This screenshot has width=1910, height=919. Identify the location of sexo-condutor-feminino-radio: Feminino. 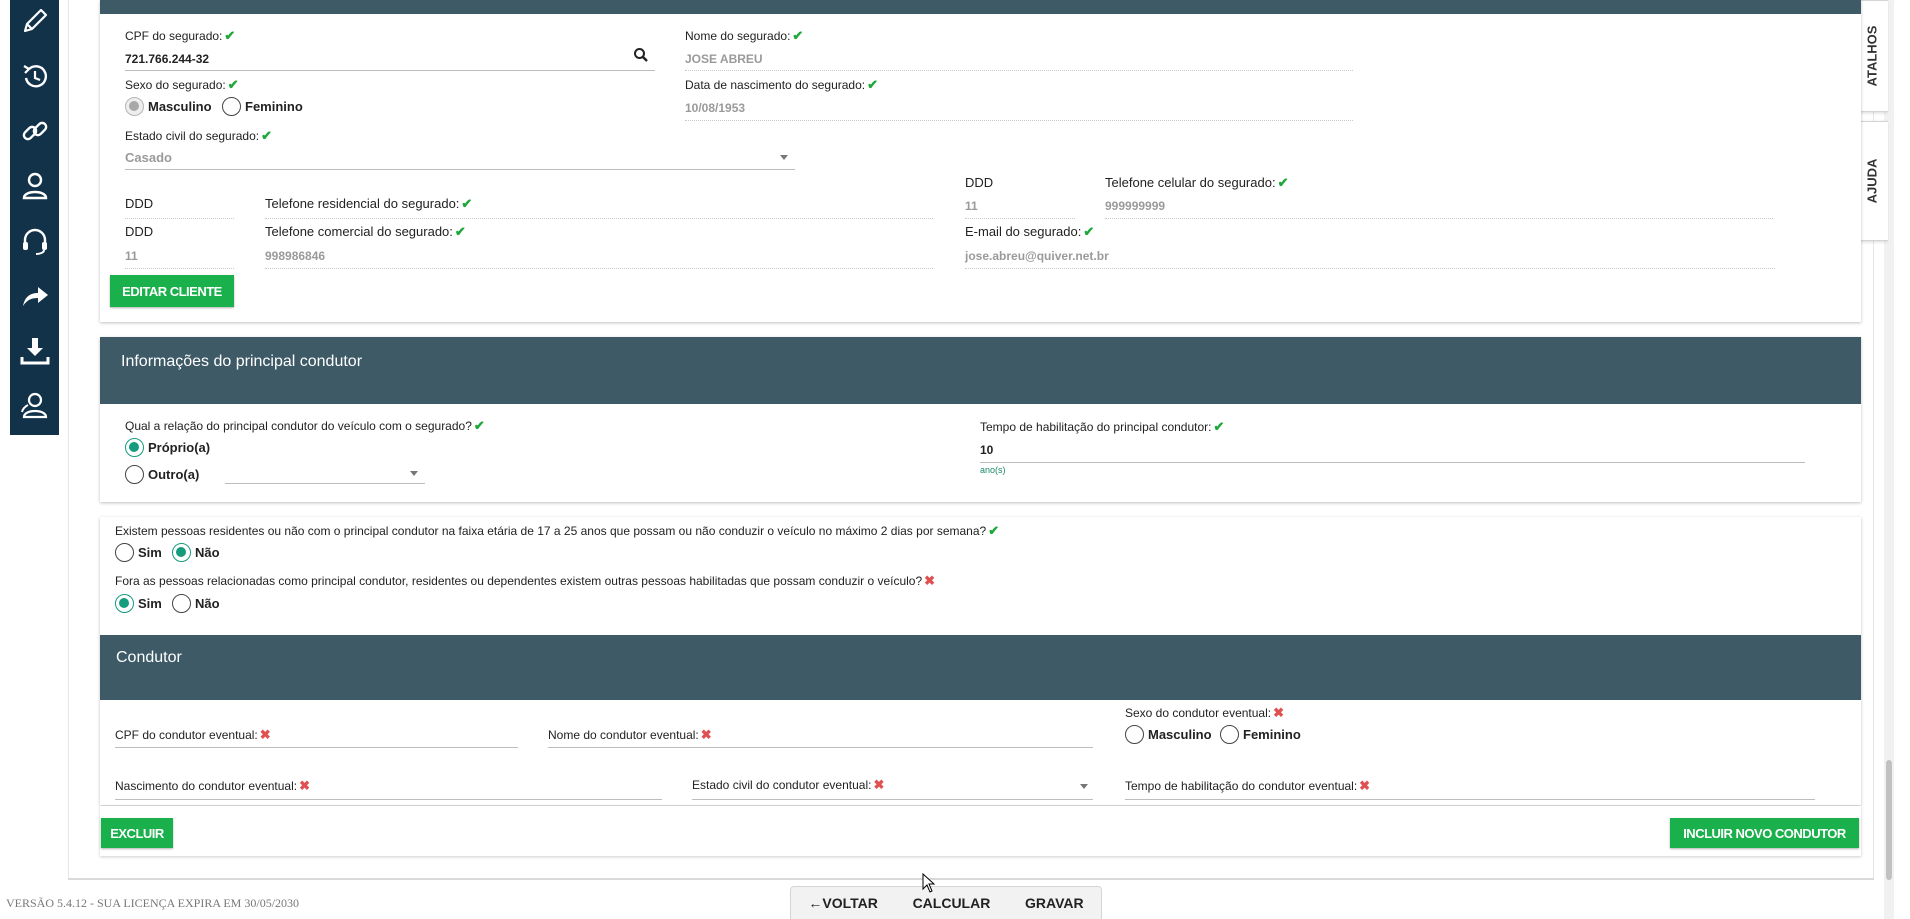
(1260, 734).